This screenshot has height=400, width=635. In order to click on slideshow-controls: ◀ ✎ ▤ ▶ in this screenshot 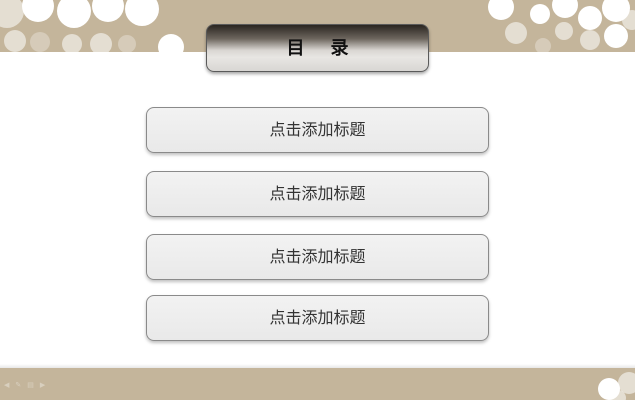, I will do `click(24, 385)`.